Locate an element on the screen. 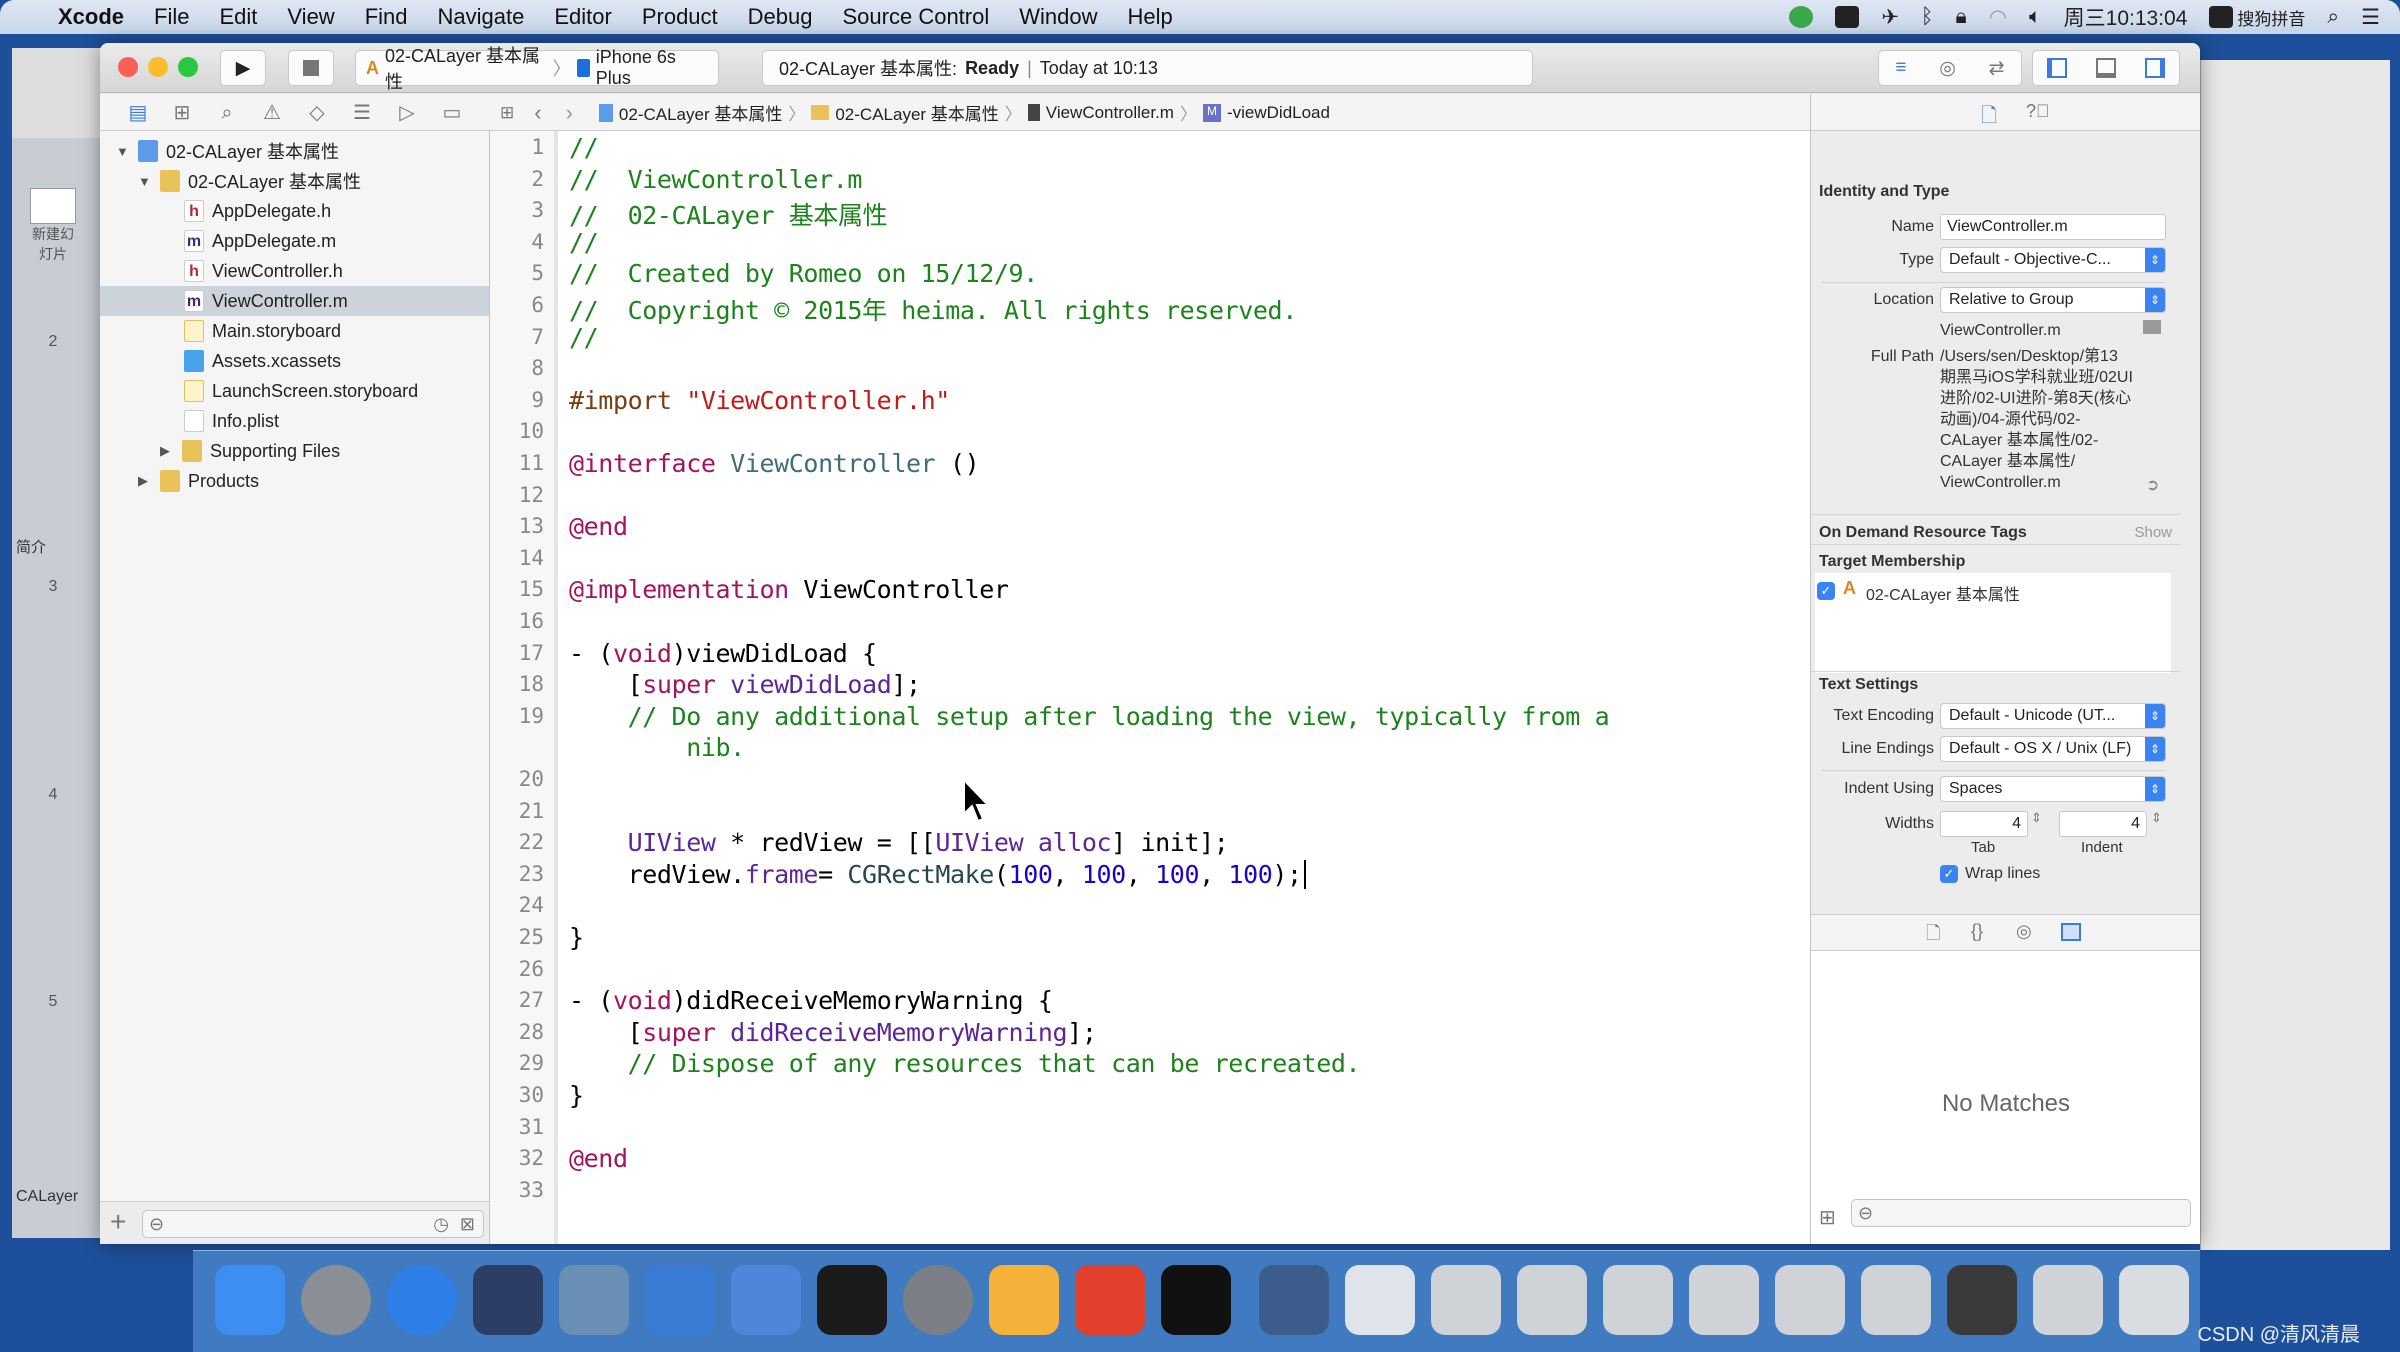  wrap-lines-checkbox: ✓ is located at coordinates (1949, 874).